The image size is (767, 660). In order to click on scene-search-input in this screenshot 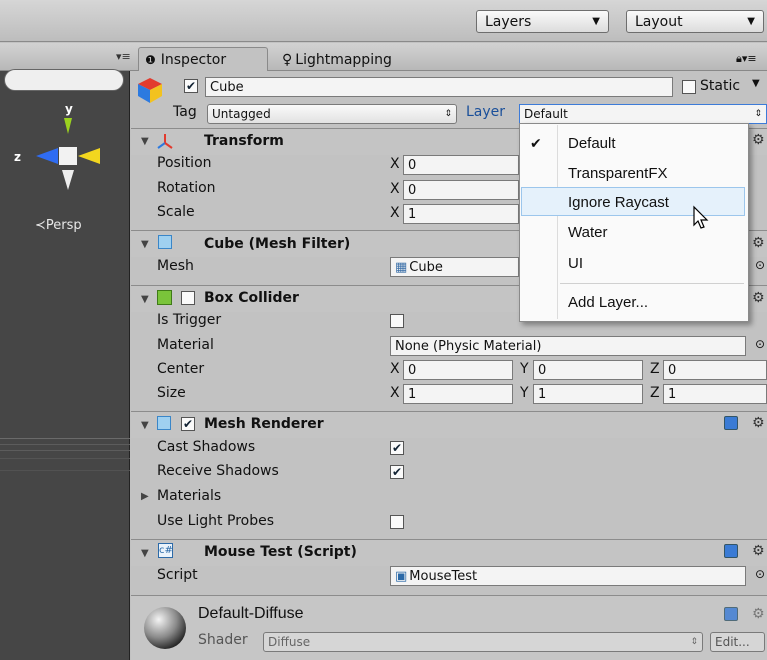, I will do `click(64, 80)`.